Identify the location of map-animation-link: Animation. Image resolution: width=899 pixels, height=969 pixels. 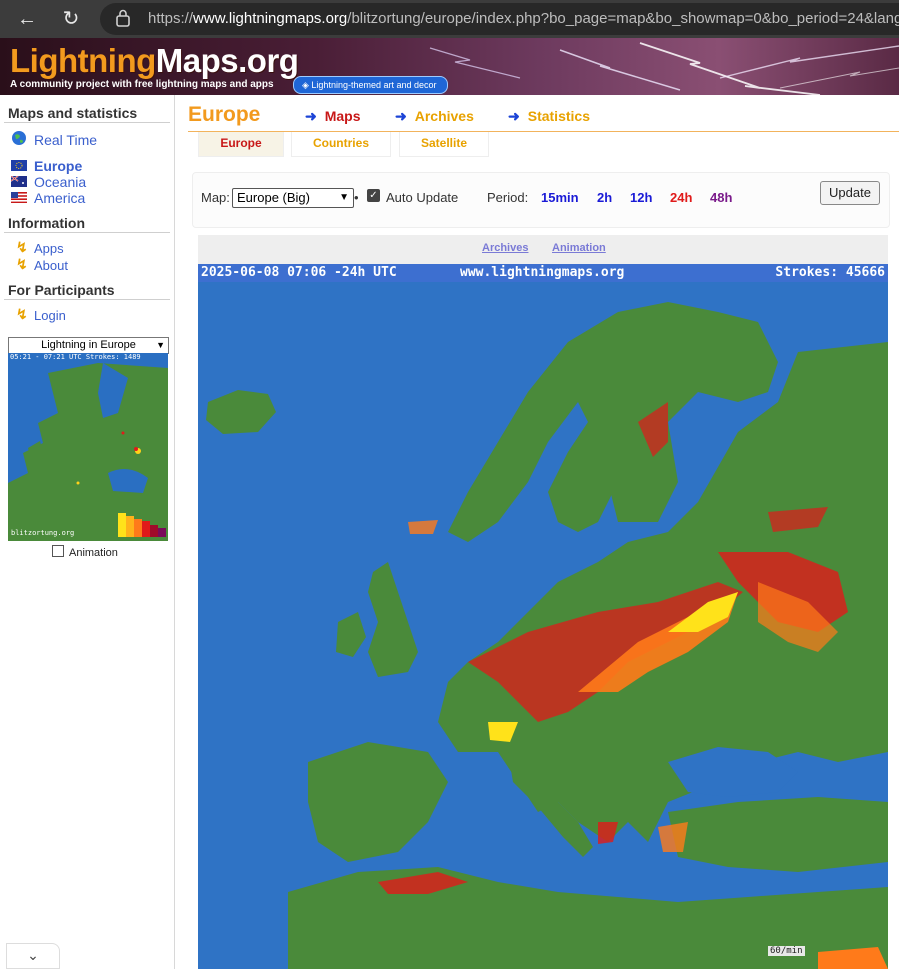
(579, 248).